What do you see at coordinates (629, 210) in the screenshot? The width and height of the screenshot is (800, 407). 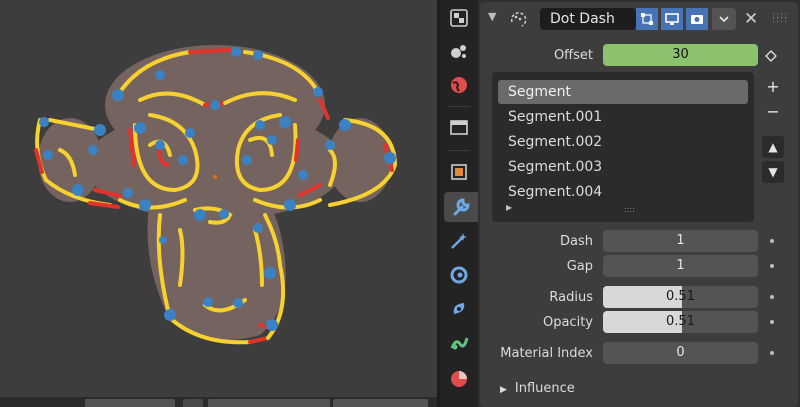 I see `list-resize-grip-icon: ::::` at bounding box center [629, 210].